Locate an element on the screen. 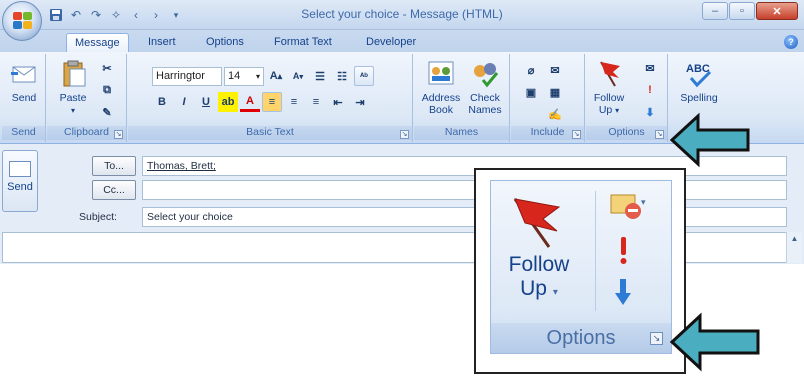  attach-item-icon: ✉ is located at coordinates (555, 70).